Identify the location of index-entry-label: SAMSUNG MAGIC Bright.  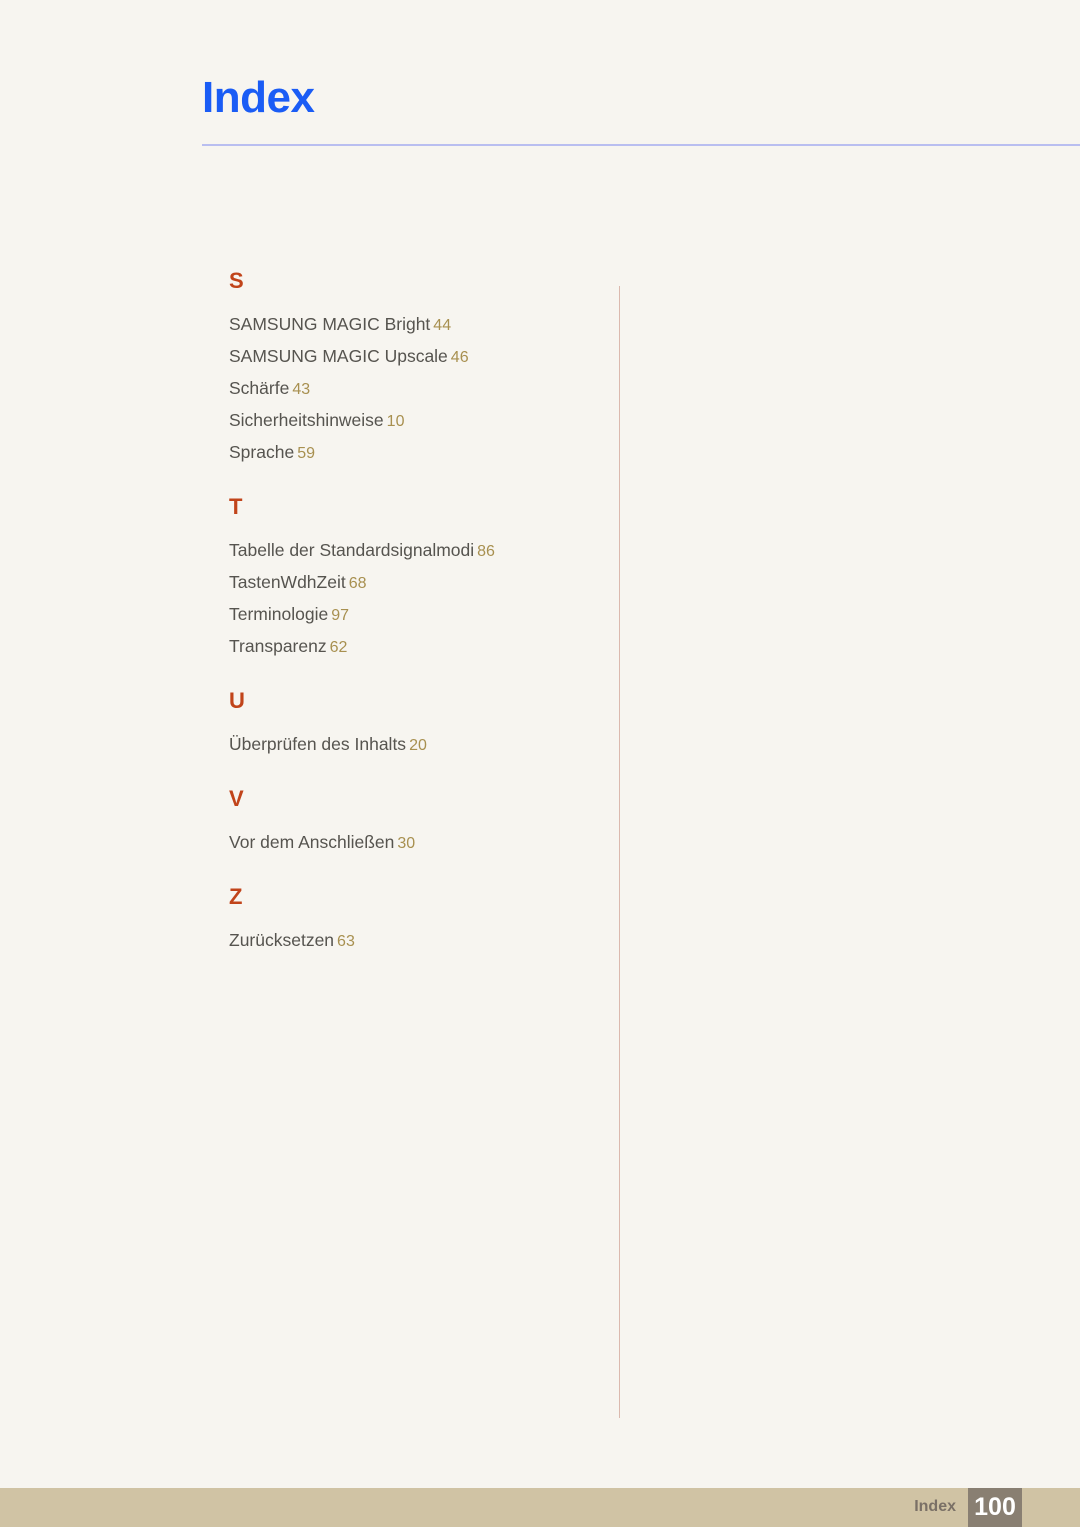
(330, 324).